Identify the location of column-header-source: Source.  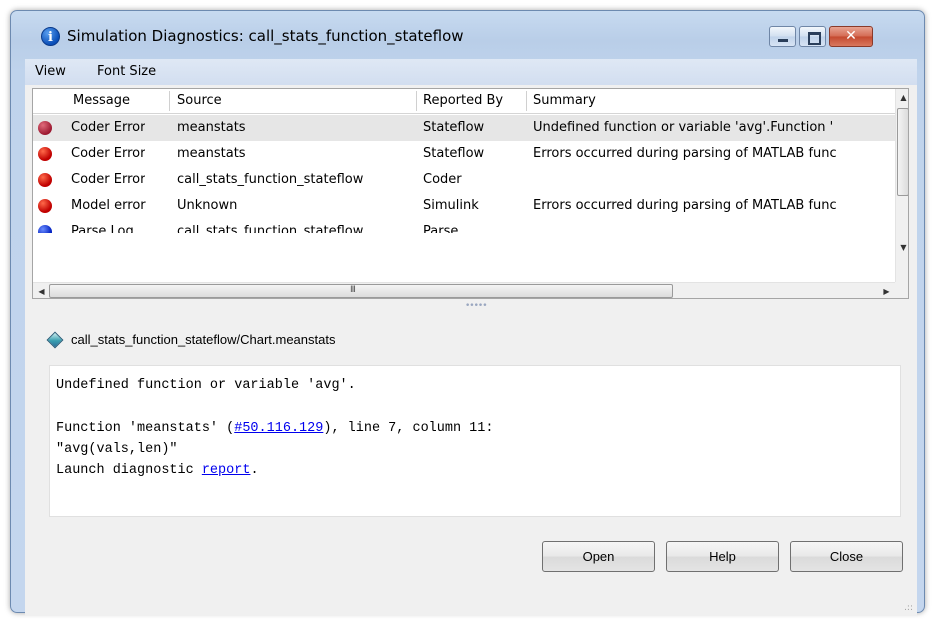
(197, 100).